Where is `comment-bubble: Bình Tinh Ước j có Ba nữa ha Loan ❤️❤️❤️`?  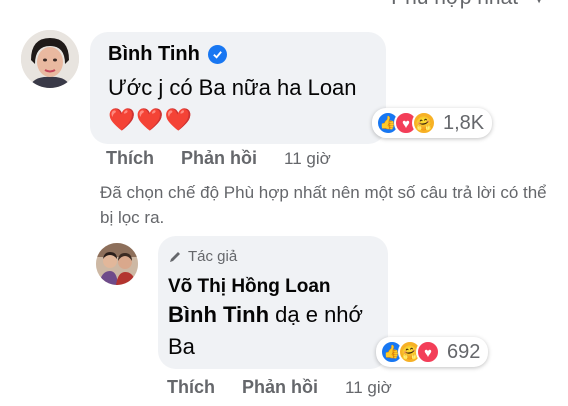 comment-bubble: Bình Tinh Ước j có Ba nữa ha Loan ❤️❤️❤️ is located at coordinates (238, 88).